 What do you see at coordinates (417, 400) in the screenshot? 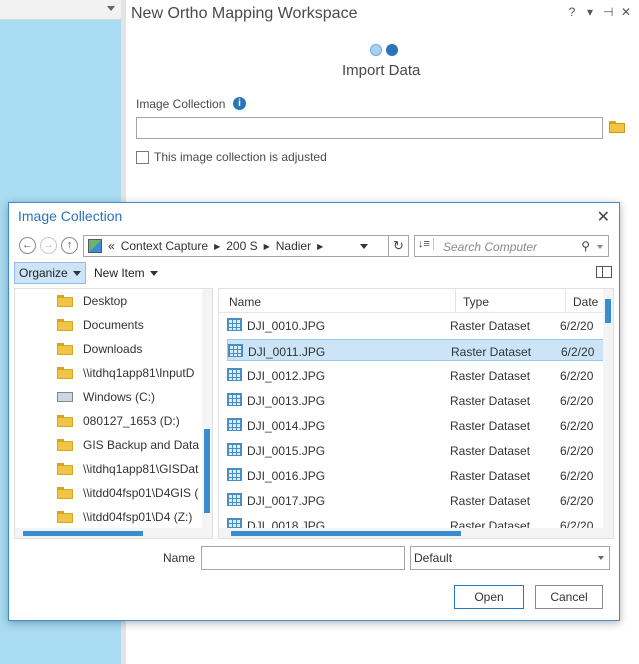
I see `file-row: DJI_0013.JPG Raster Dataset 6/2/20` at bounding box center [417, 400].